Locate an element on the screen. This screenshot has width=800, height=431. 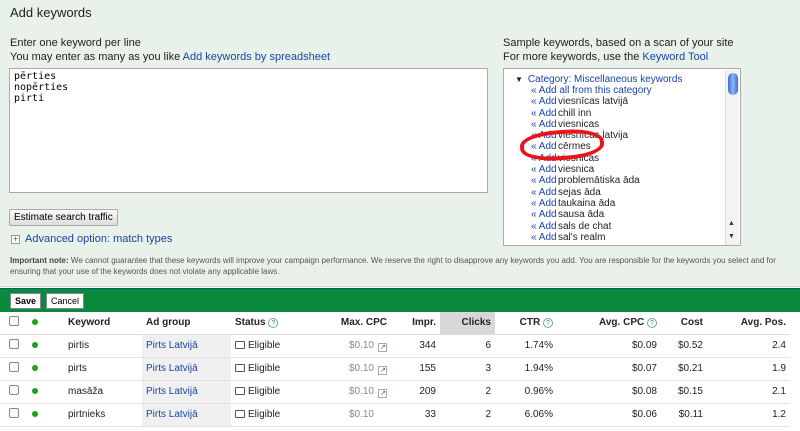
scroll-up-icon: ▲ is located at coordinates (731, 223).